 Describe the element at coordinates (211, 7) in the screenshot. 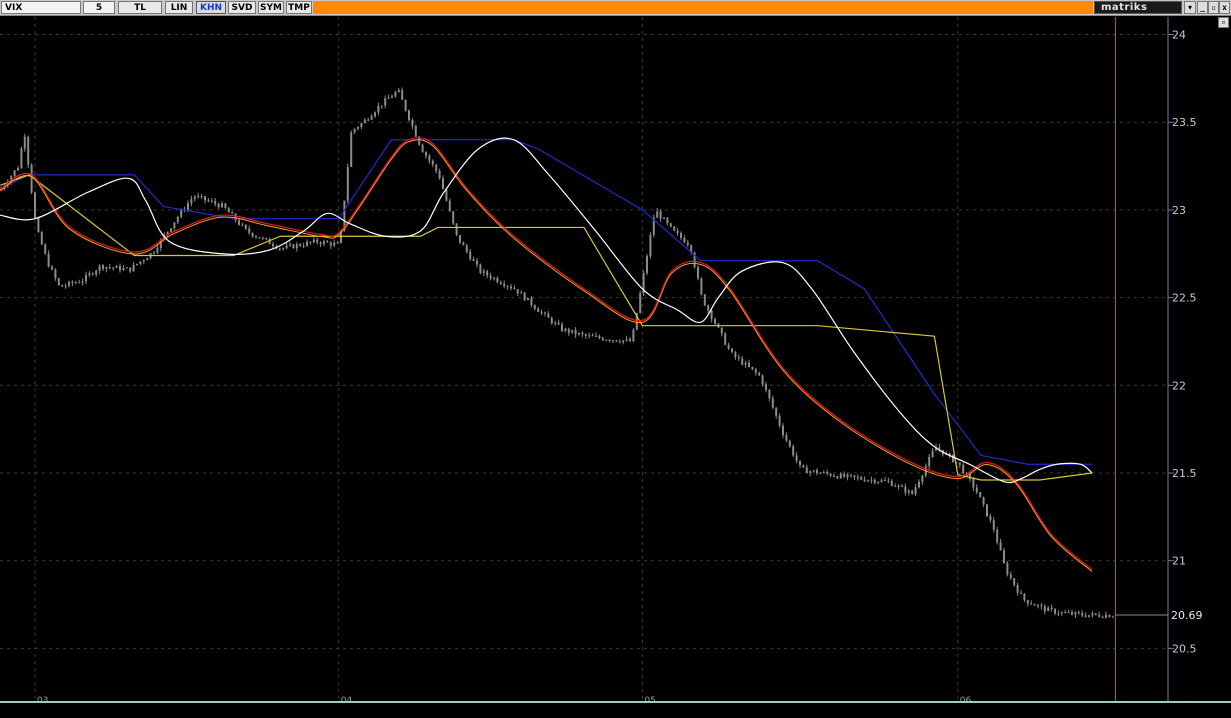

I see `khn-button: KHN` at that location.